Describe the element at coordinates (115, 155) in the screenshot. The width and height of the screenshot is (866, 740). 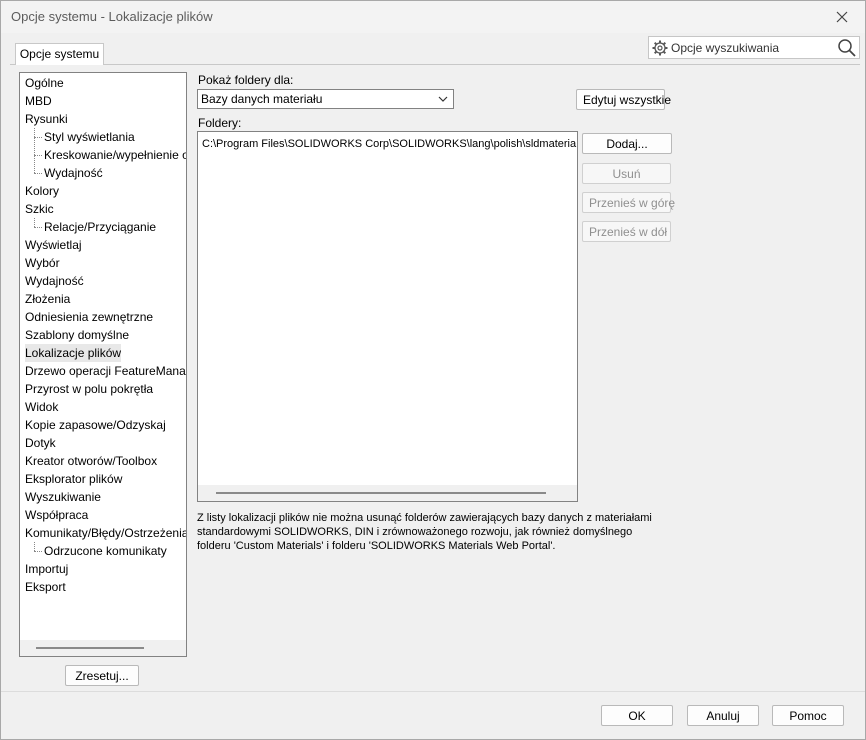
I see `tree-item: Kreskowanie/wypełnienie o` at that location.